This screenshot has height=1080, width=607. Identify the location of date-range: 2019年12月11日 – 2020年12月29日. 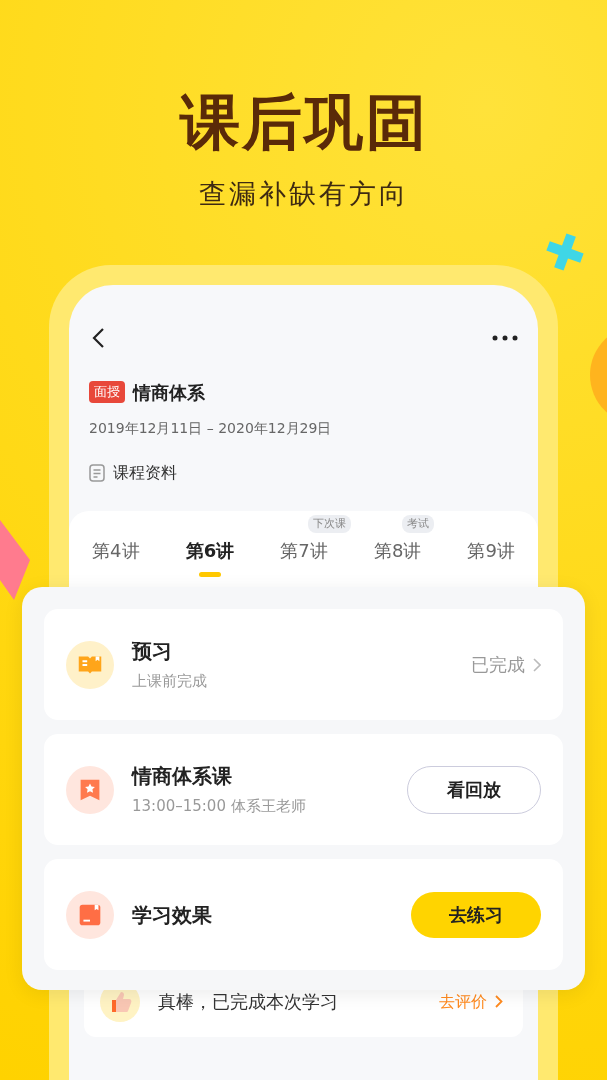
(211, 428).